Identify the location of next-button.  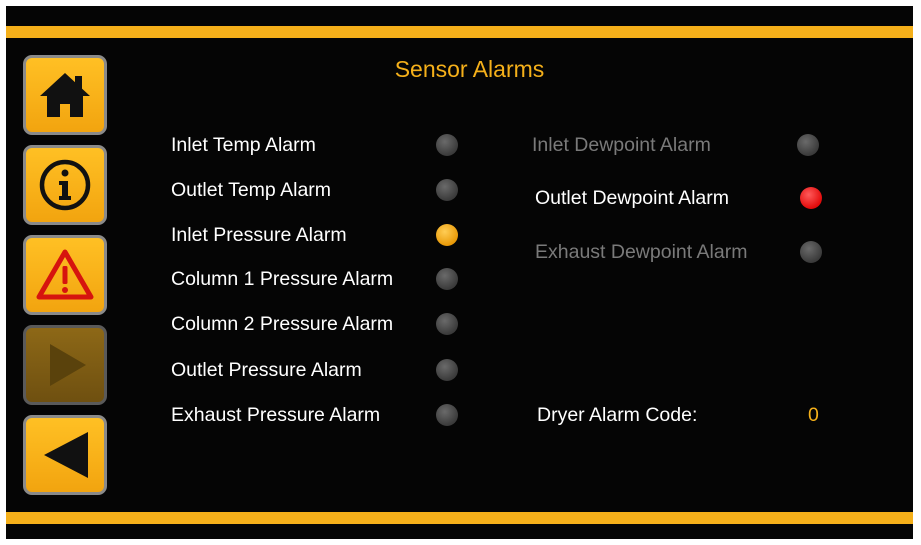
(65, 365).